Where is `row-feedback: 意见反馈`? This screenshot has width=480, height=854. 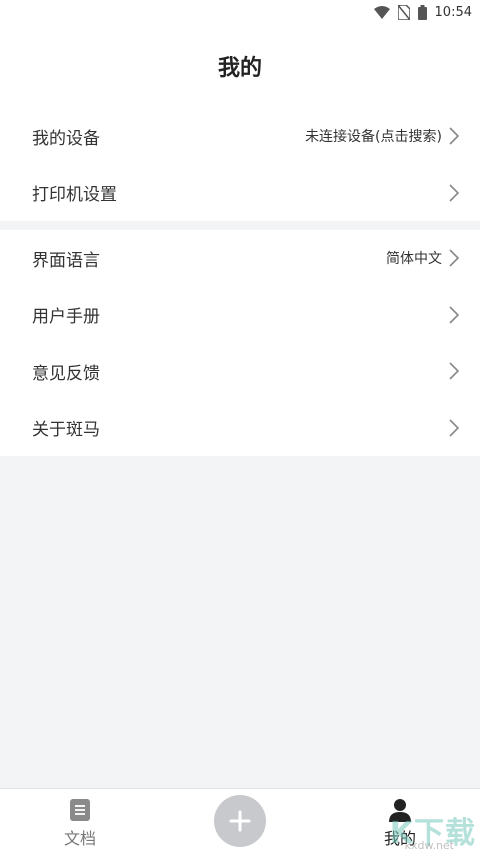 row-feedback: 意见反馈 is located at coordinates (240, 371).